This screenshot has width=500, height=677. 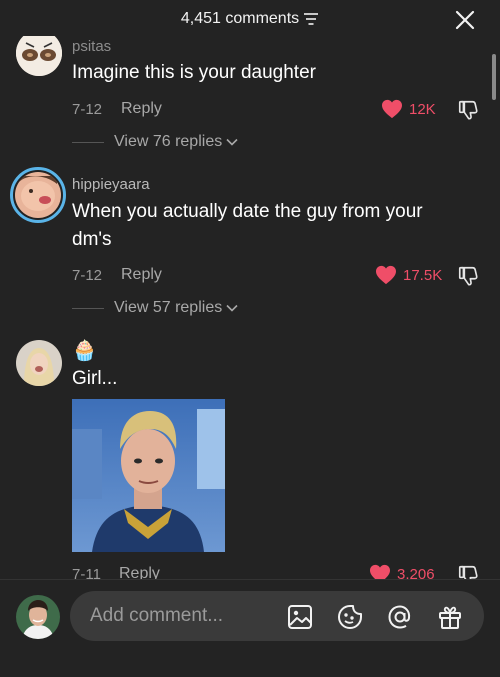 I want to click on like-count: 12K, so click(x=422, y=109).